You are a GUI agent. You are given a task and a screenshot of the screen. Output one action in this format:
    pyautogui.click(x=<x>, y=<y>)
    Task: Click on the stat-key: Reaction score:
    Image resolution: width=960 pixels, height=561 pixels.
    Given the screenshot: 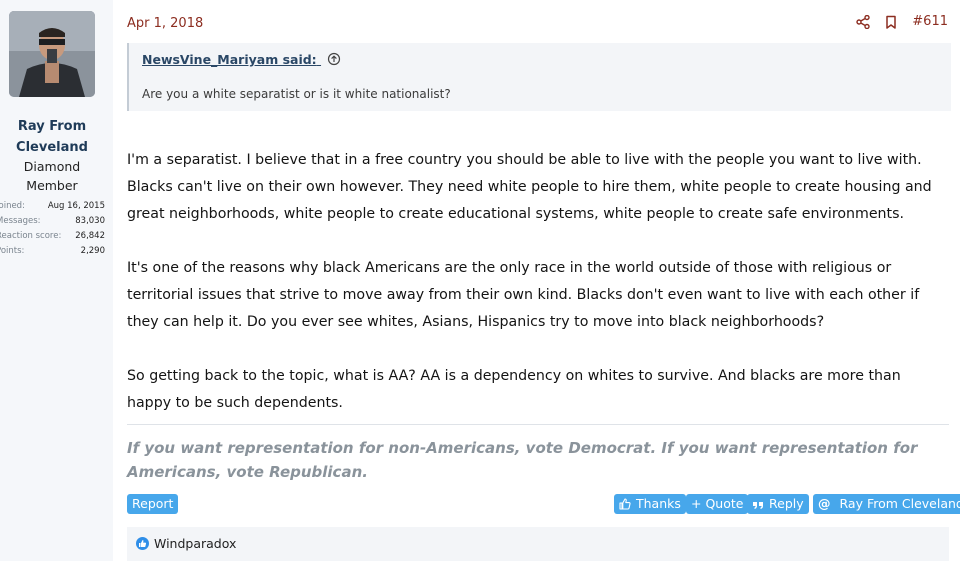 What is the action you would take?
    pyautogui.click(x=31, y=236)
    